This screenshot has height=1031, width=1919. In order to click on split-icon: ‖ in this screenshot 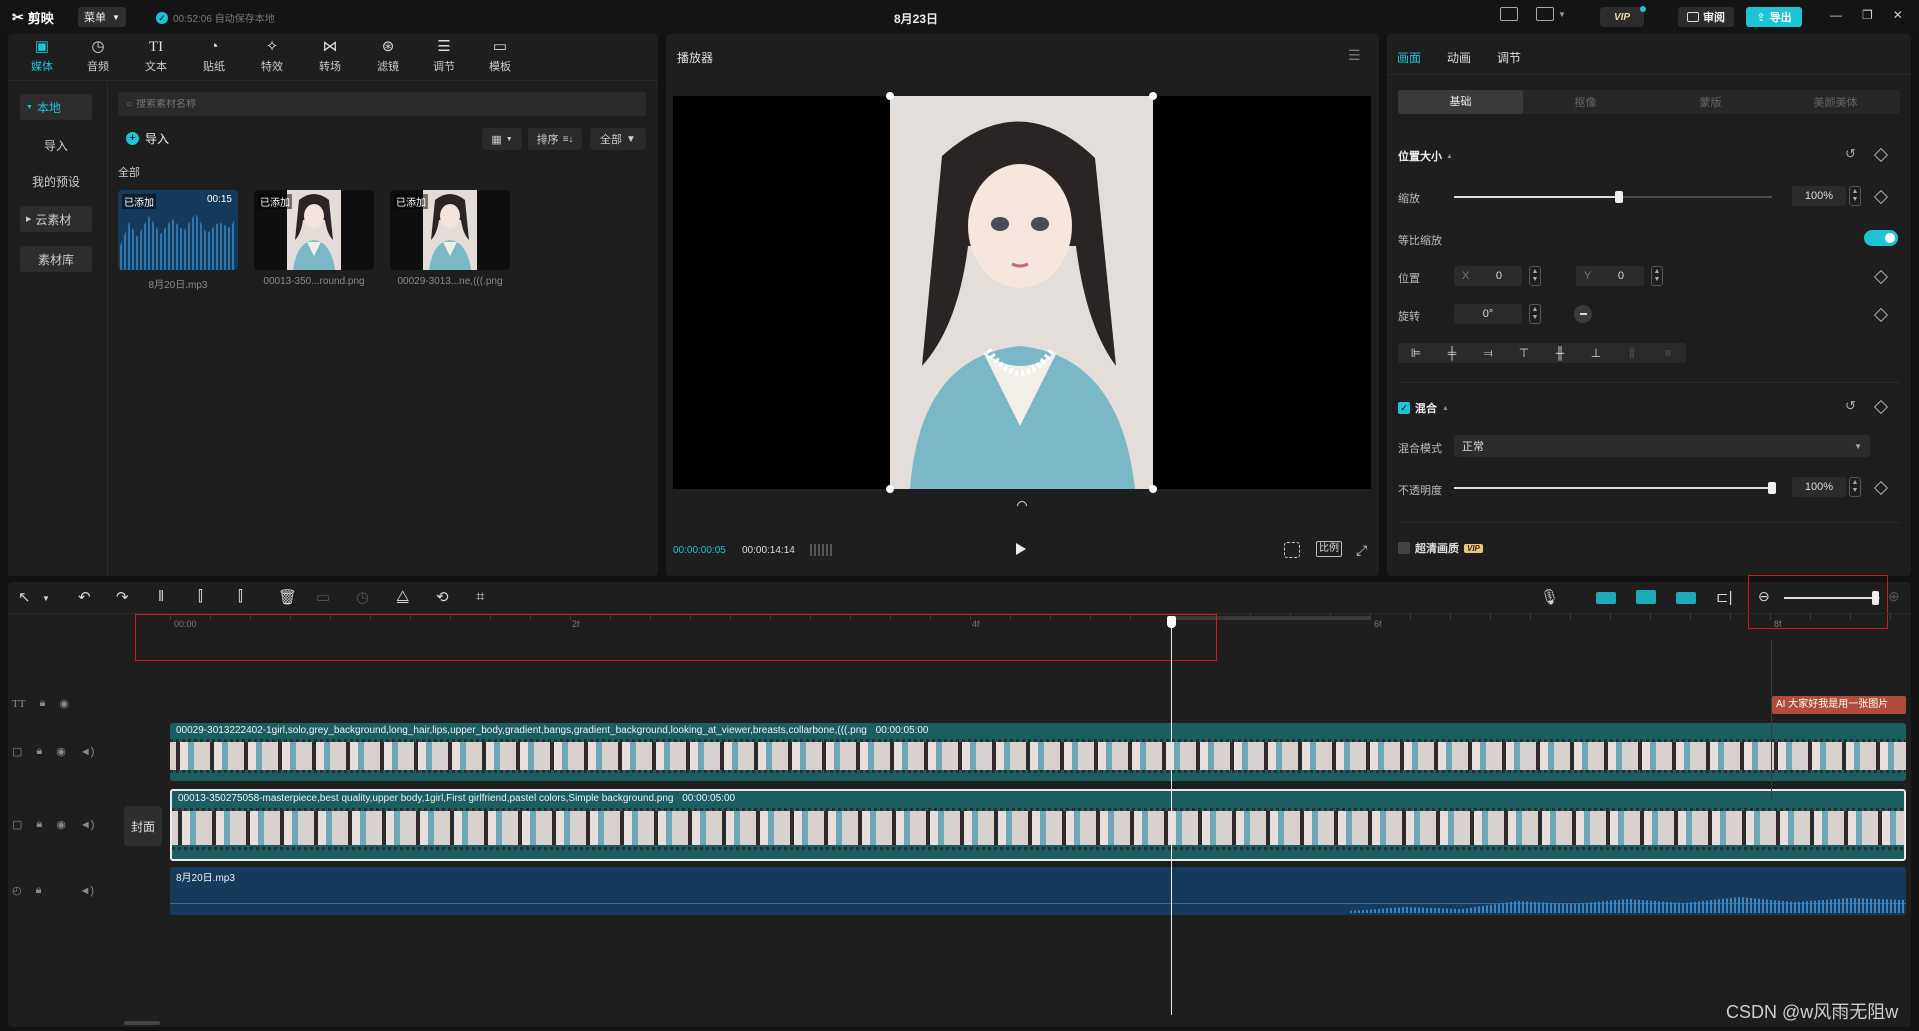, I will do `click(161, 596)`.